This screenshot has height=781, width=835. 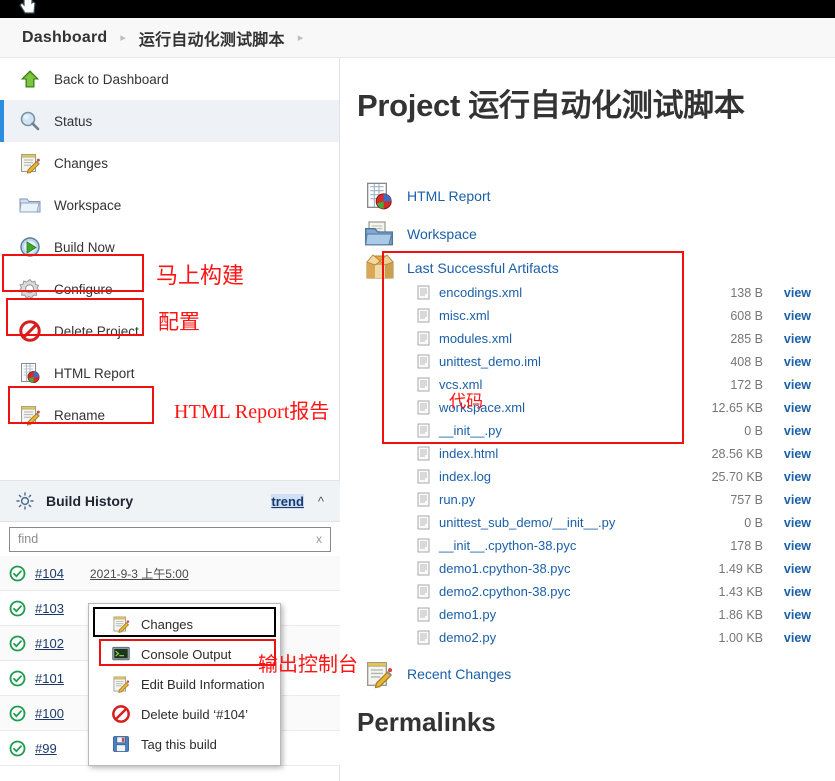 What do you see at coordinates (507, 545) in the screenshot?
I see `artifact-name: __init__.cpython-38.pyc` at bounding box center [507, 545].